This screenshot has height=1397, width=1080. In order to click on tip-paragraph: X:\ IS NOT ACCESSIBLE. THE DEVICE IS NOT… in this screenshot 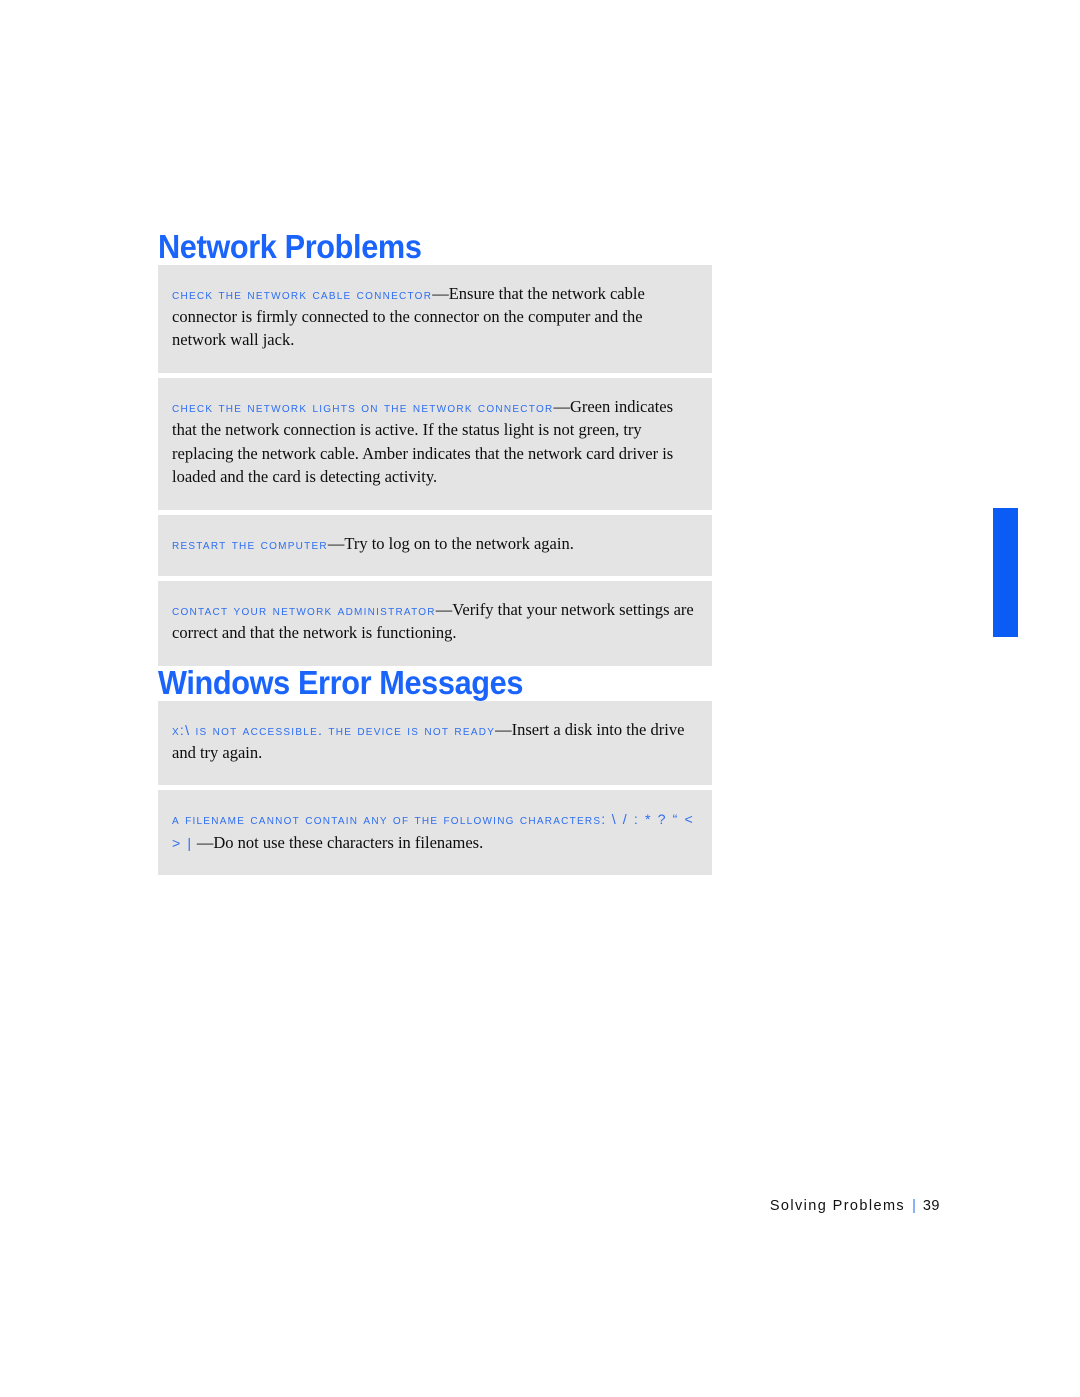, I will do `click(435, 741)`.